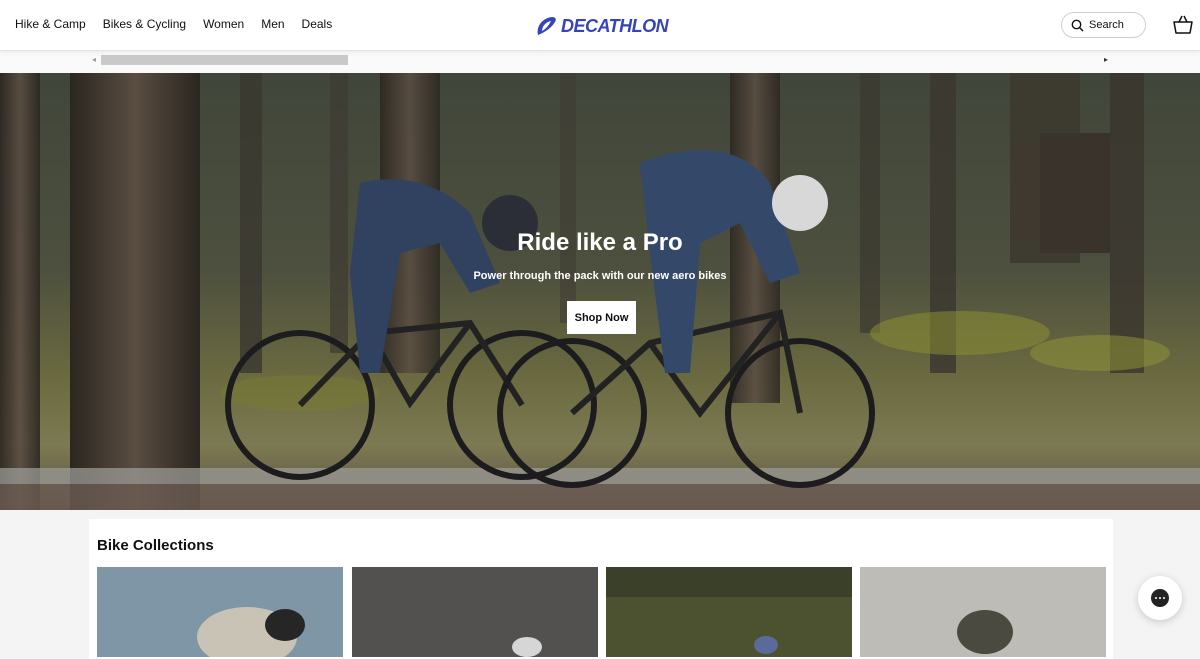 This screenshot has height=659, width=1200. I want to click on chat-widget-button, so click(1160, 598).